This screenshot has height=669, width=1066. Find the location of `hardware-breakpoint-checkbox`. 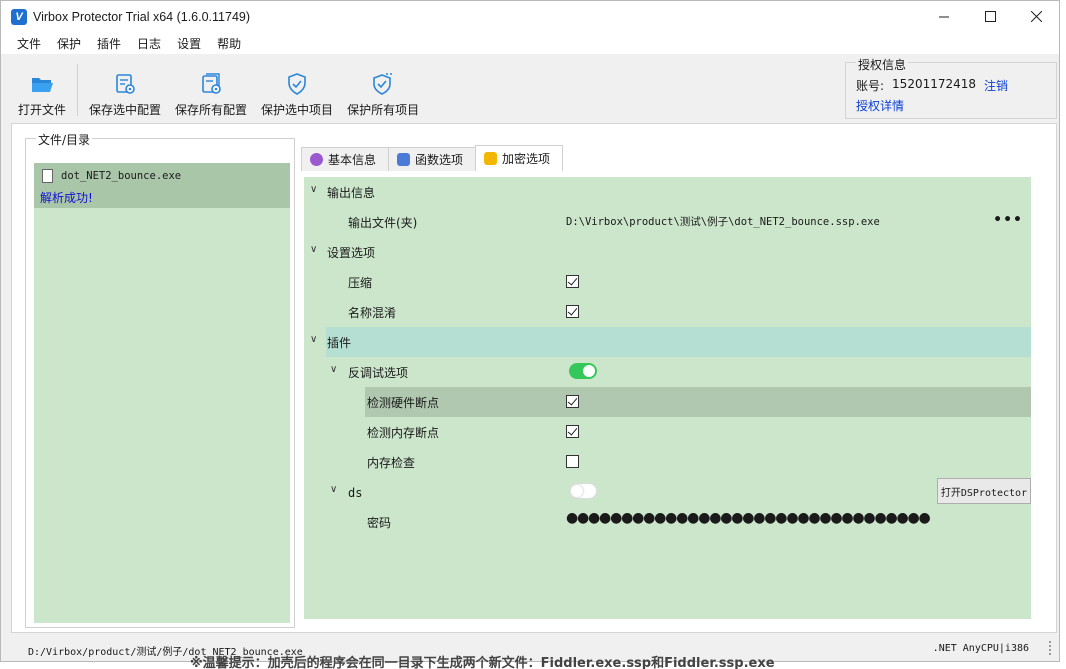

hardware-breakpoint-checkbox is located at coordinates (572, 401).